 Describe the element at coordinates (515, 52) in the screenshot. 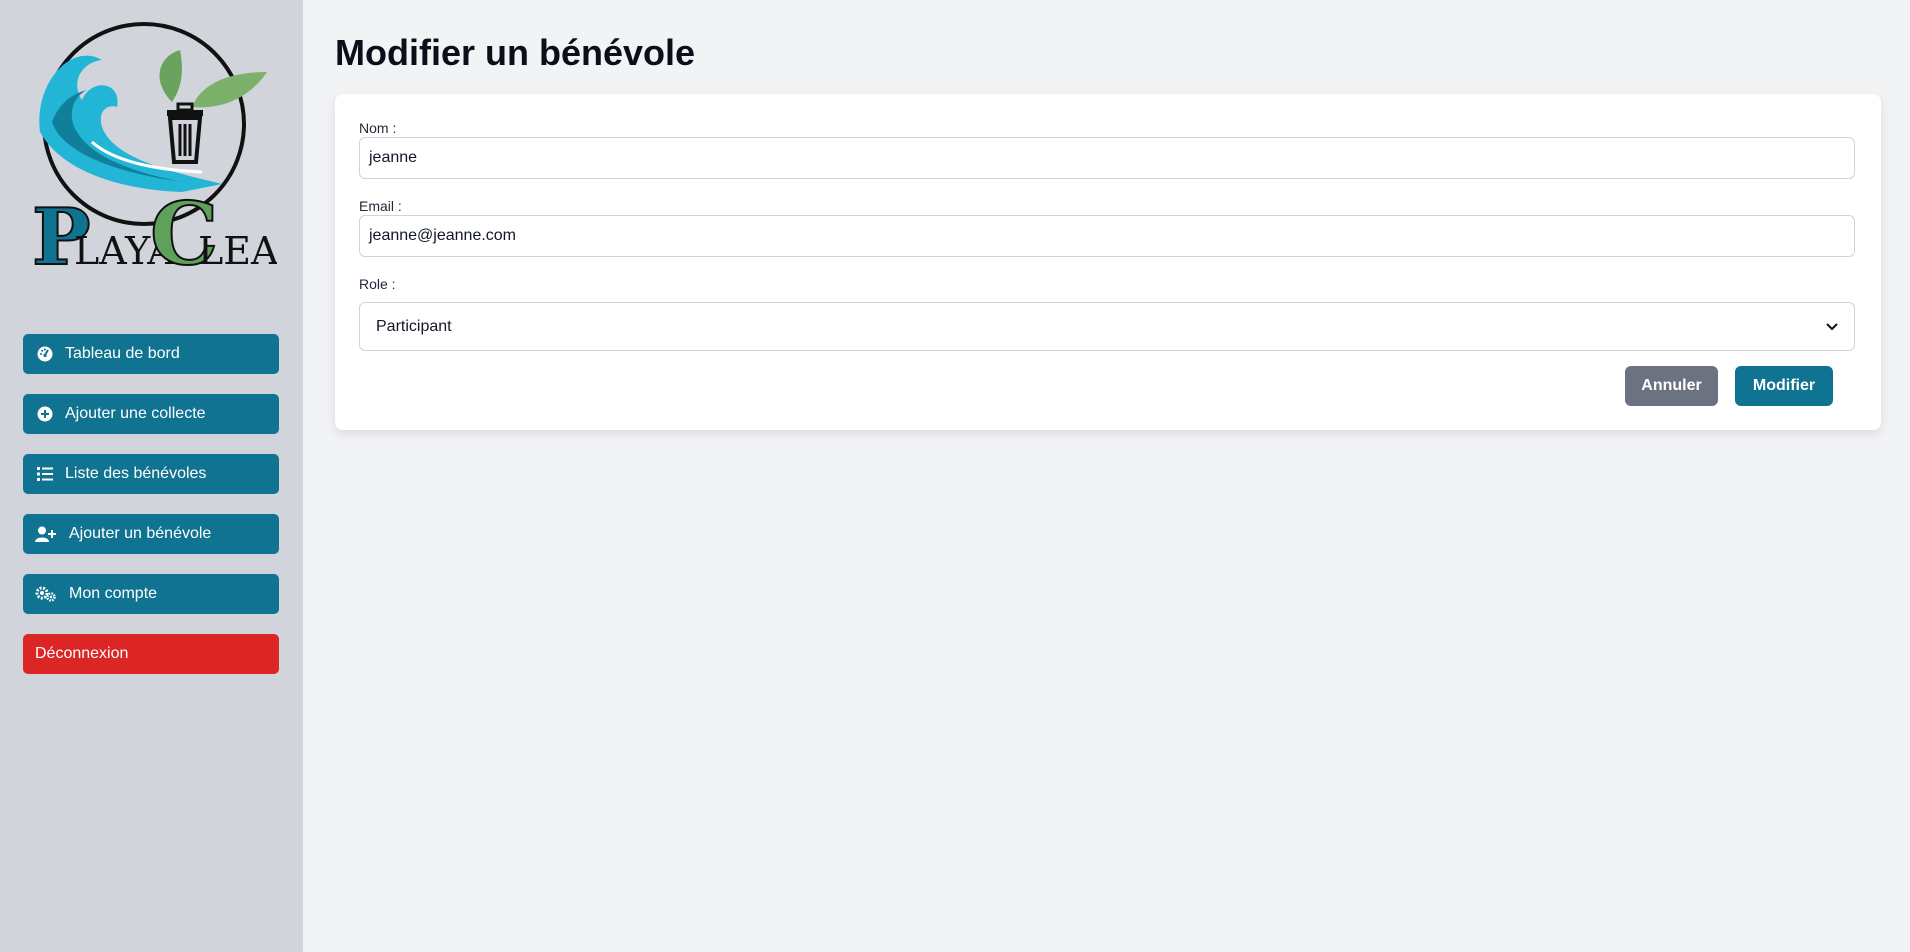

I see `page-title: Modifier un bénévole` at that location.